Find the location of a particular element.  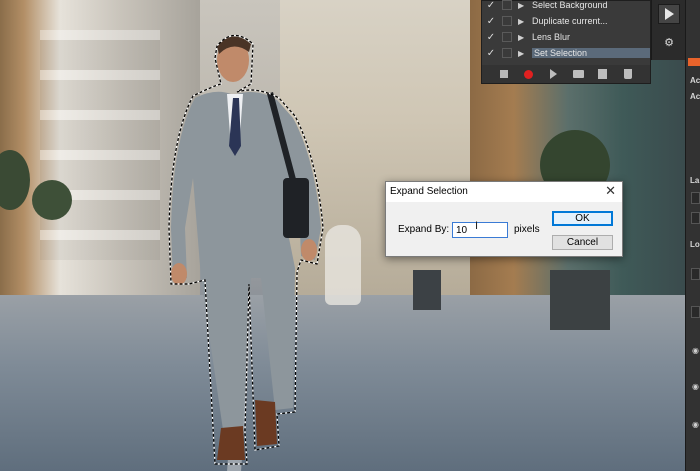

side-panel-label: La is located at coordinates (695, 180).